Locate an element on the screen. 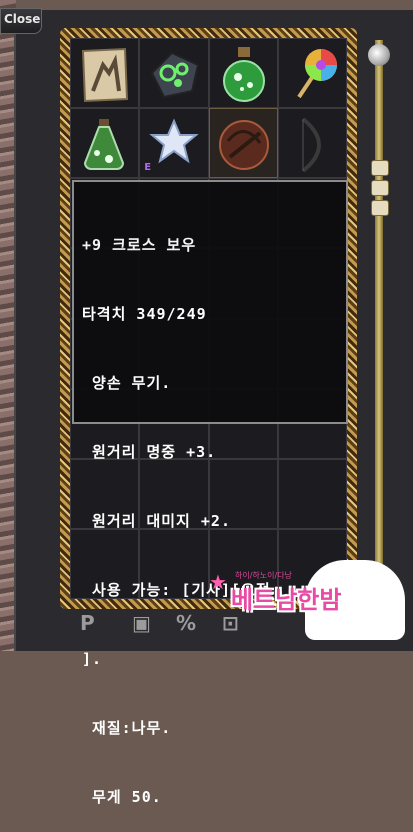 This screenshot has height=832, width=413. scrollbar-track is located at coordinates (379, 334).